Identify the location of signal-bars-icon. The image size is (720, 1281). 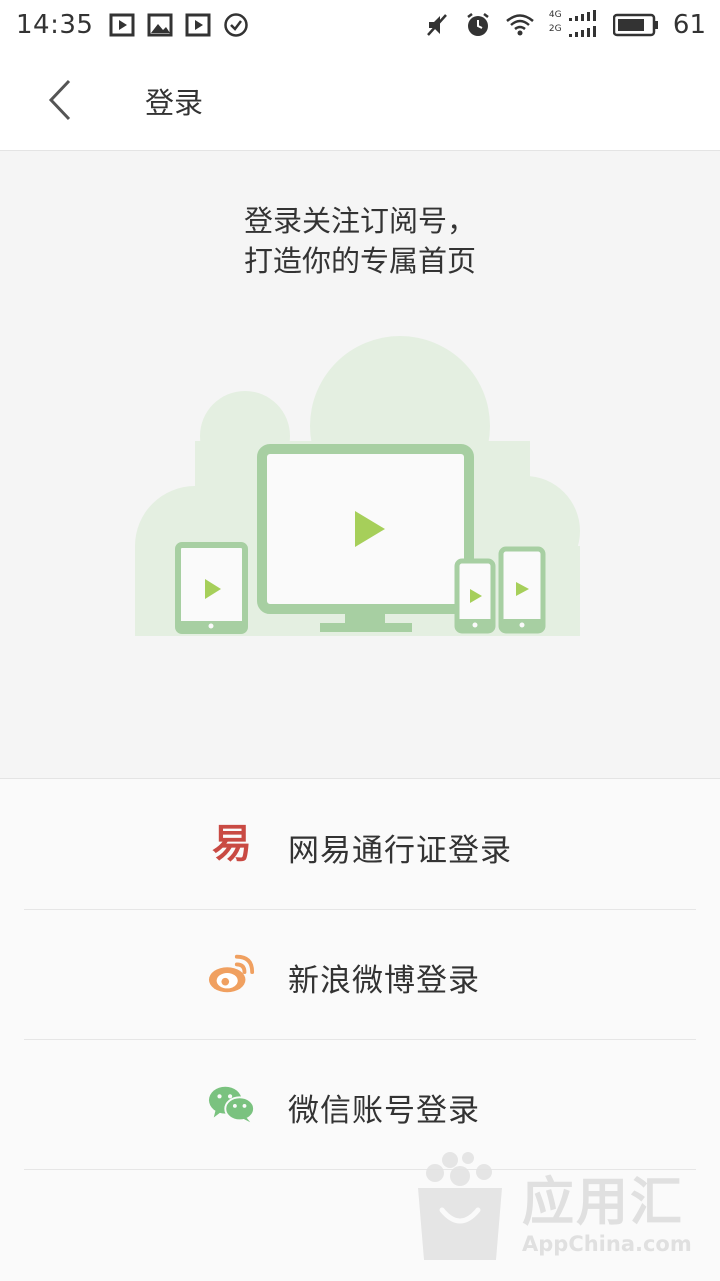
(582, 23).